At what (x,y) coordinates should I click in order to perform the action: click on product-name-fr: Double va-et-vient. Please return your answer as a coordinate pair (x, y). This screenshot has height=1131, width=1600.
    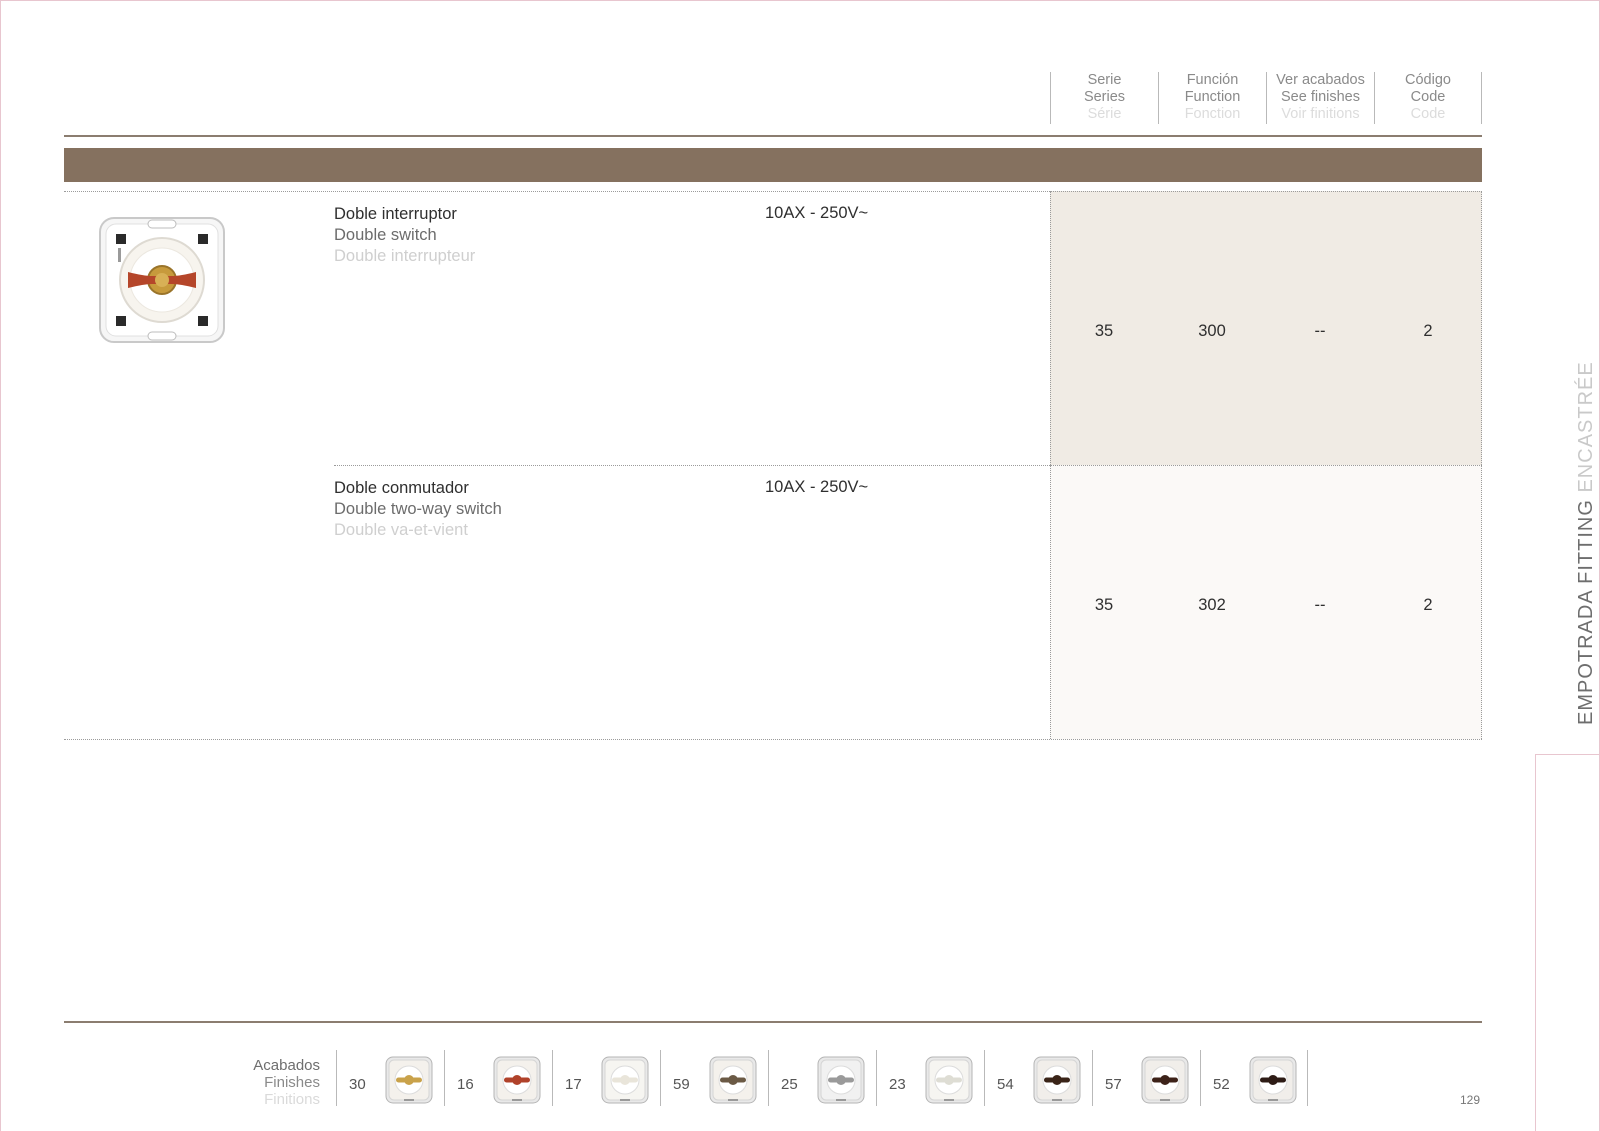
    Looking at the image, I should click on (401, 530).